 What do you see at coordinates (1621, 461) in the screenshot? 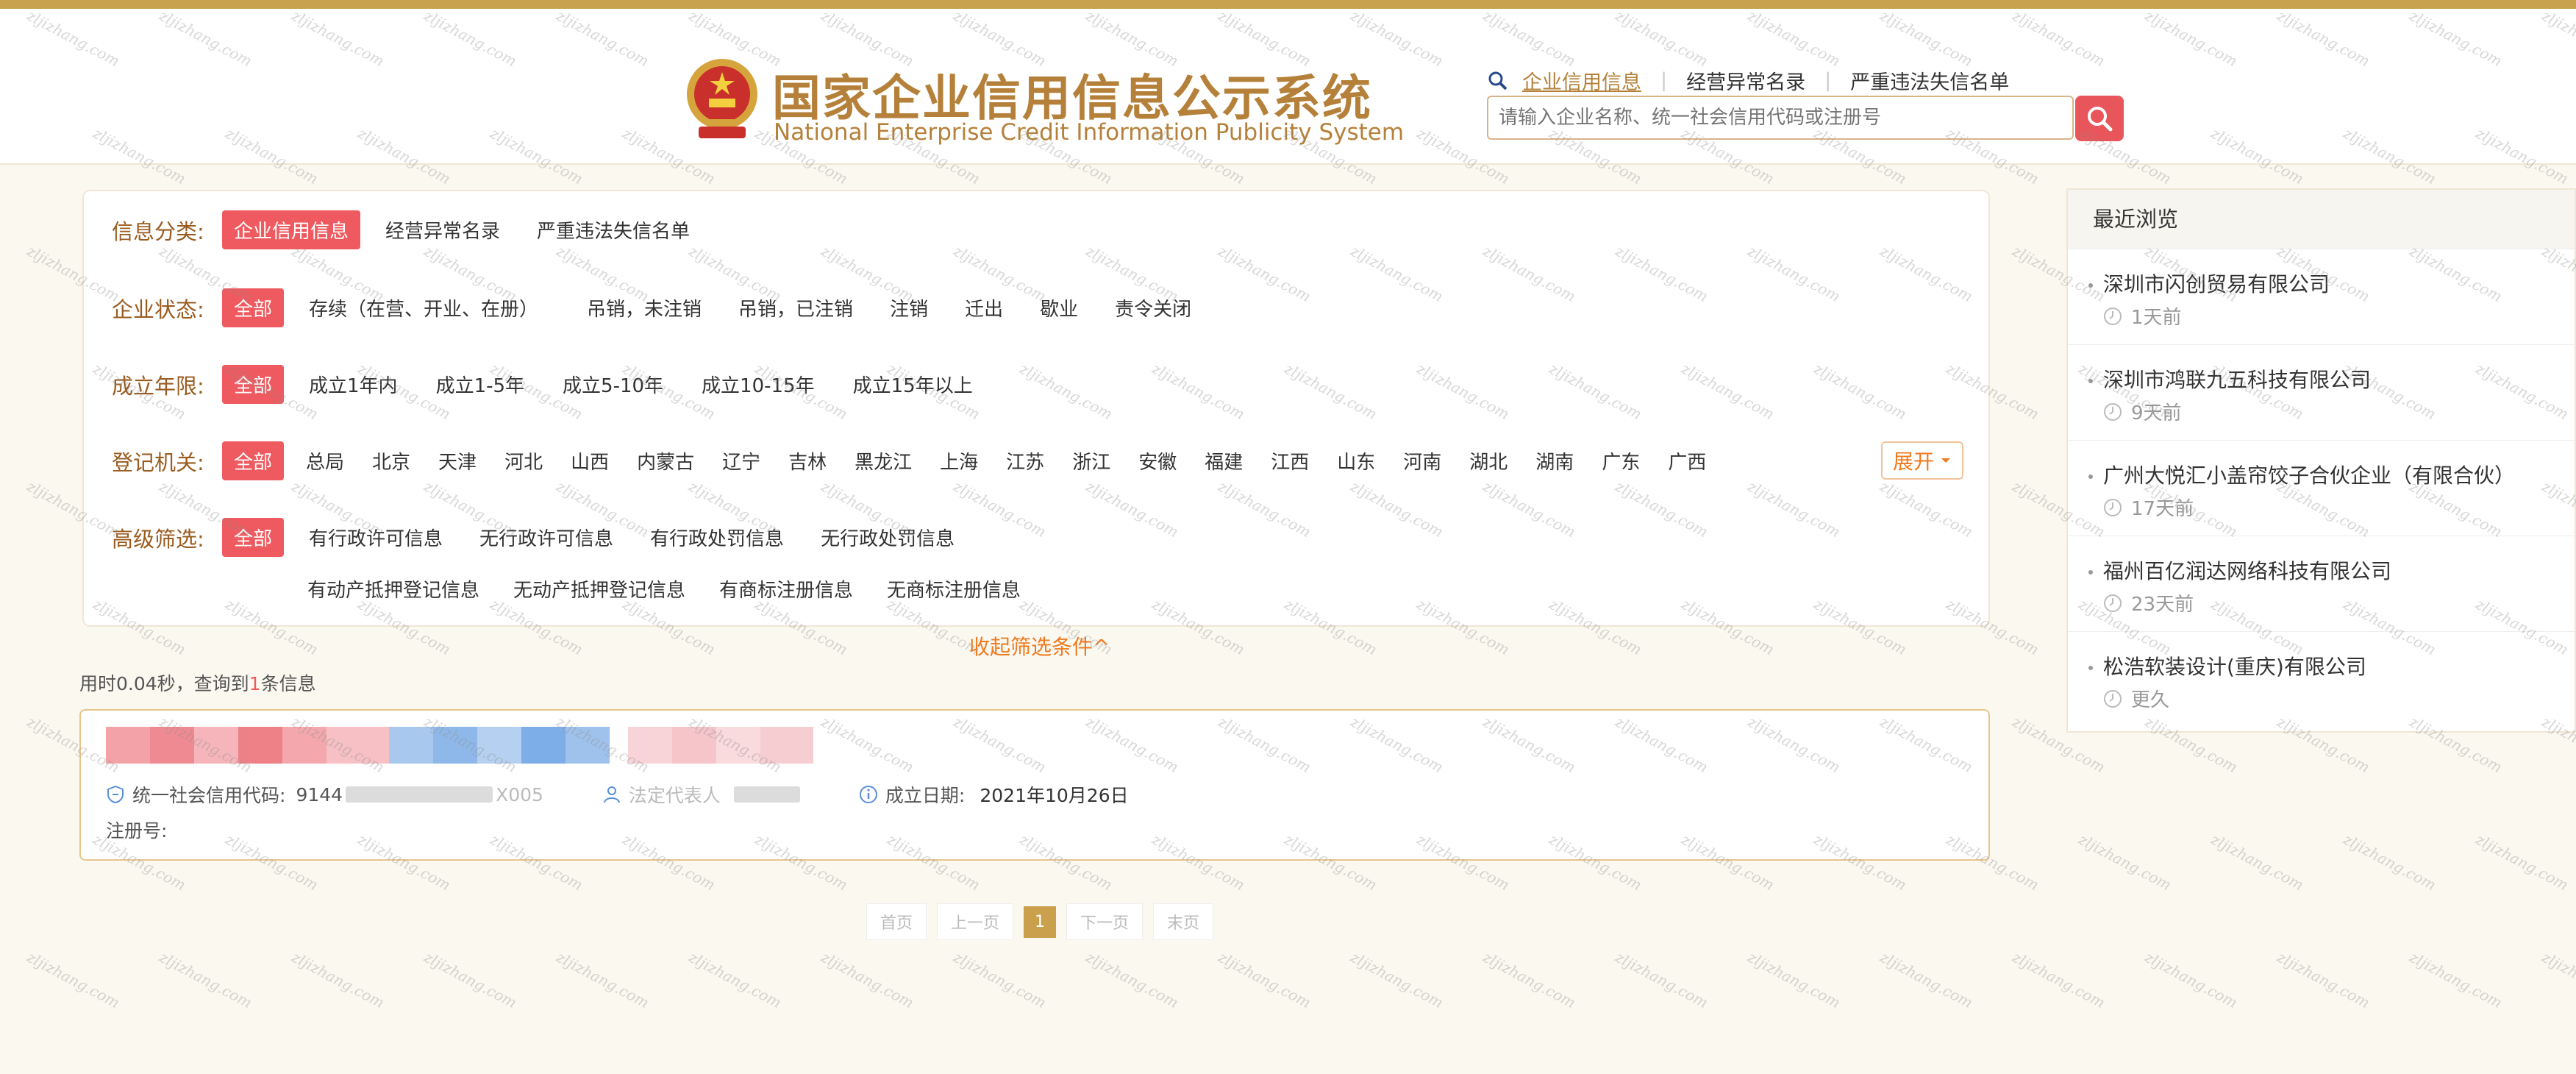
I see `filter-option: 广东` at bounding box center [1621, 461].